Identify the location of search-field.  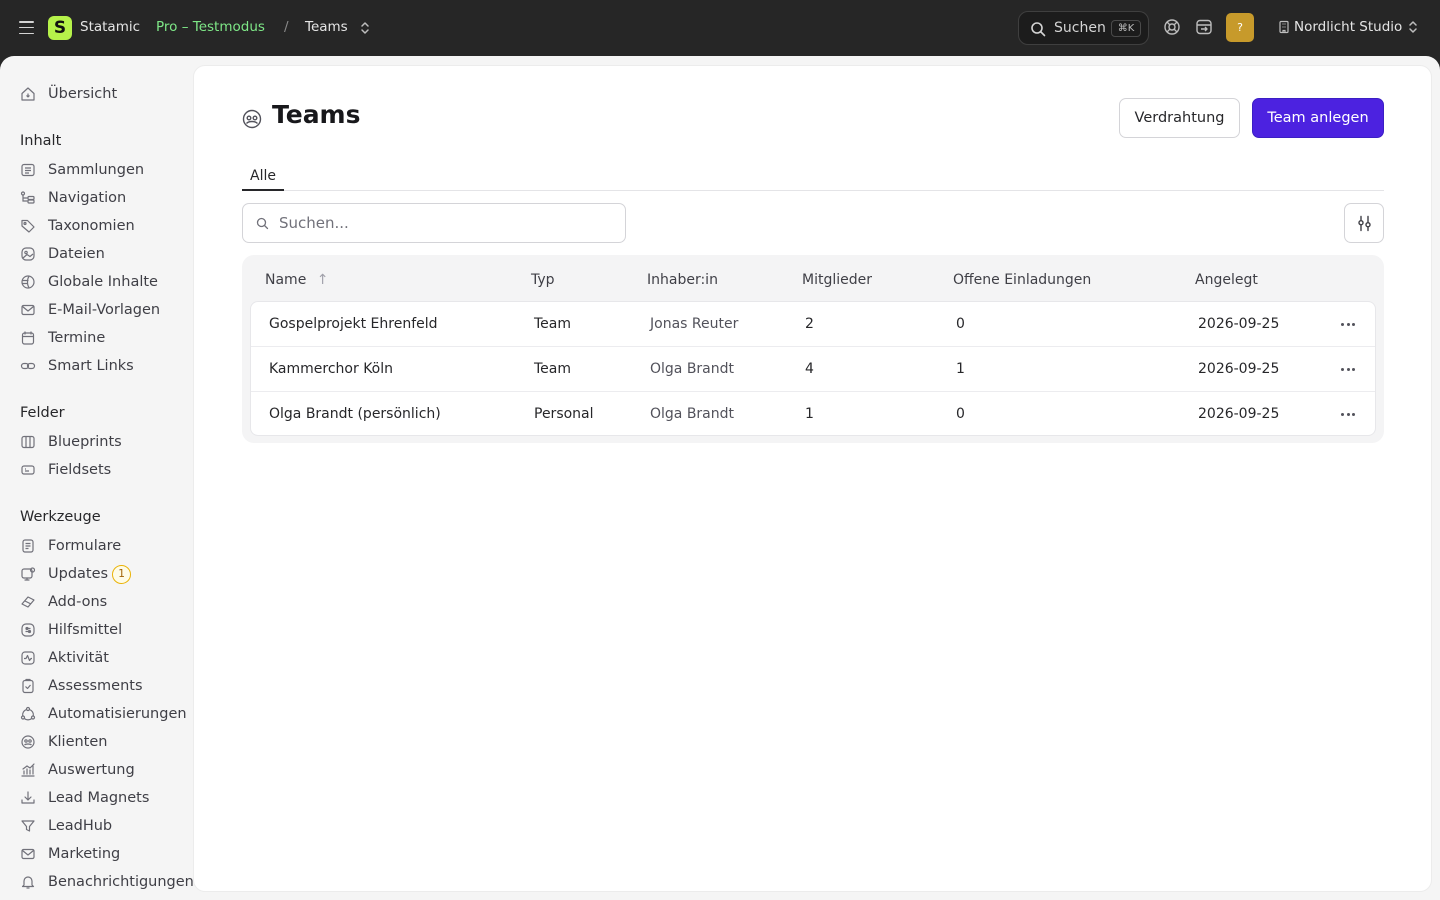
(434, 223).